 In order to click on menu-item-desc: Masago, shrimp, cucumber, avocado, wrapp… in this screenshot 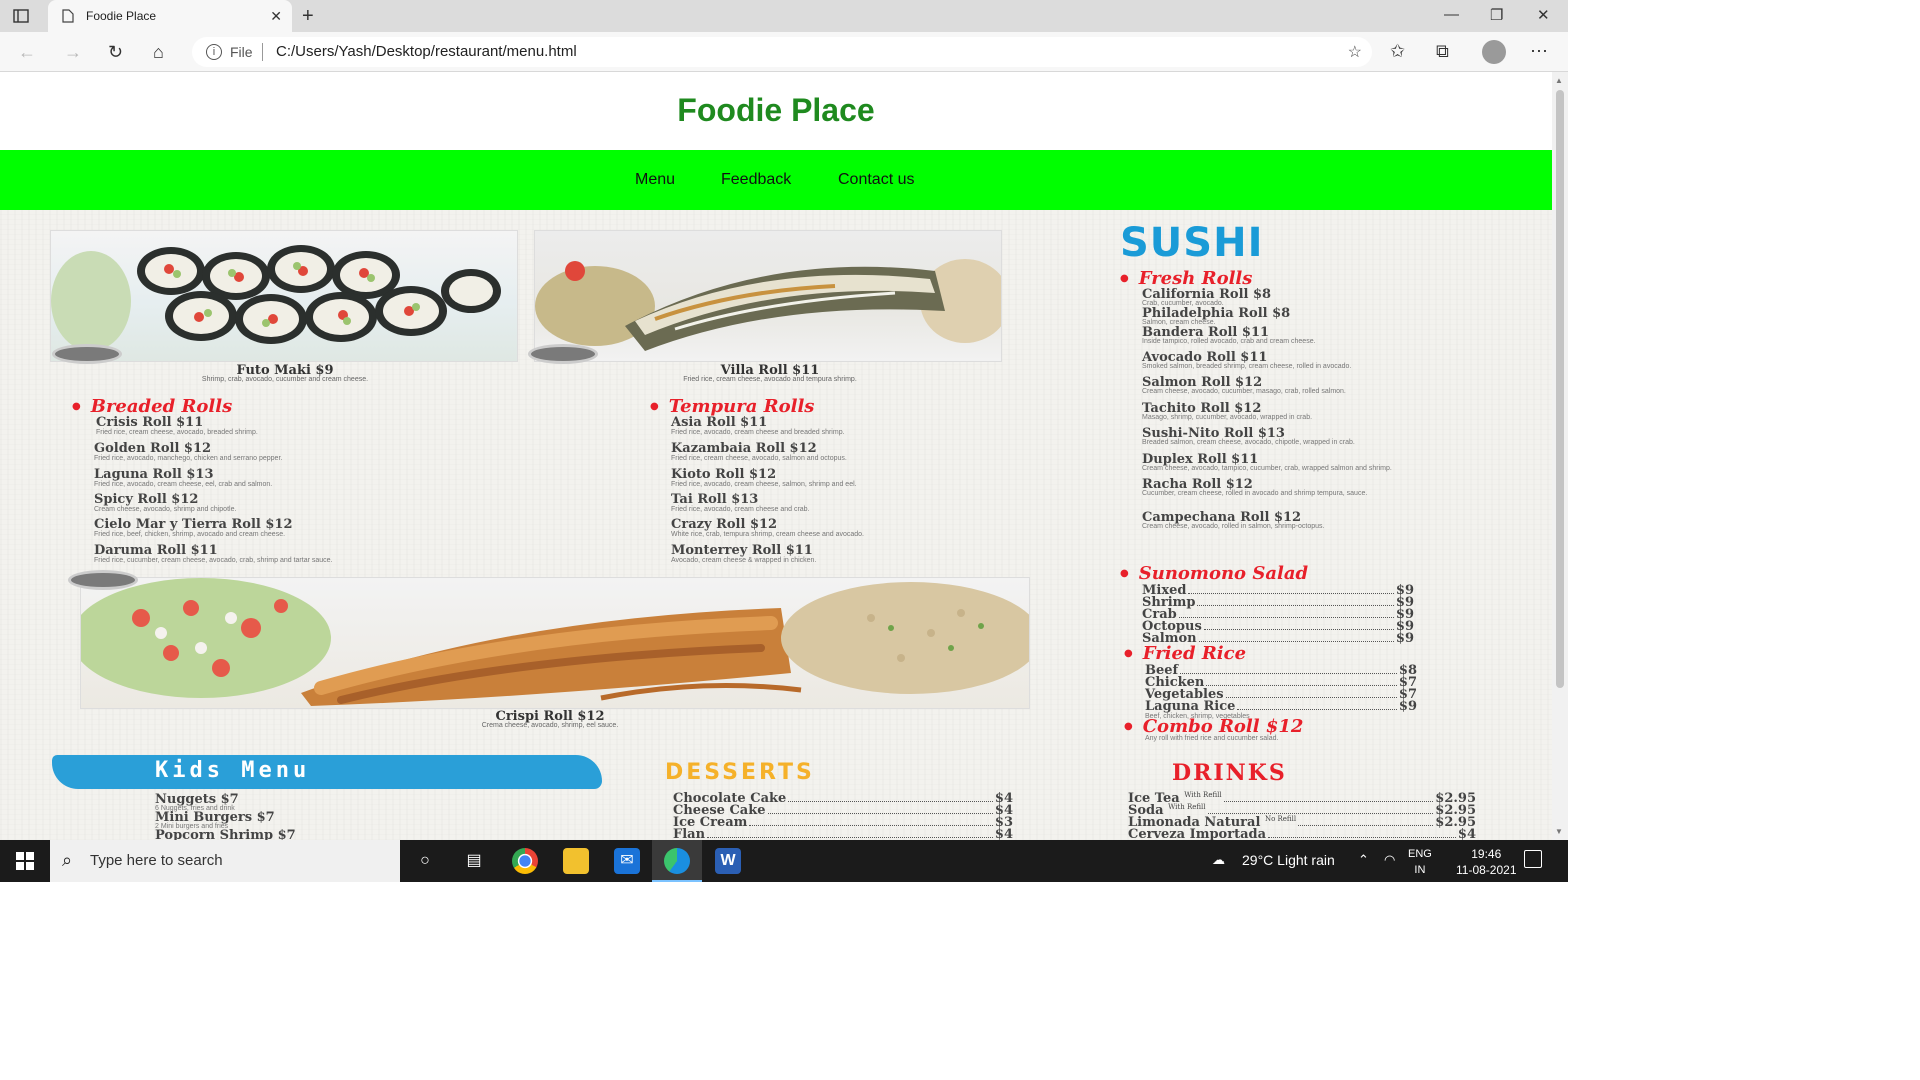, I will do `click(1227, 417)`.